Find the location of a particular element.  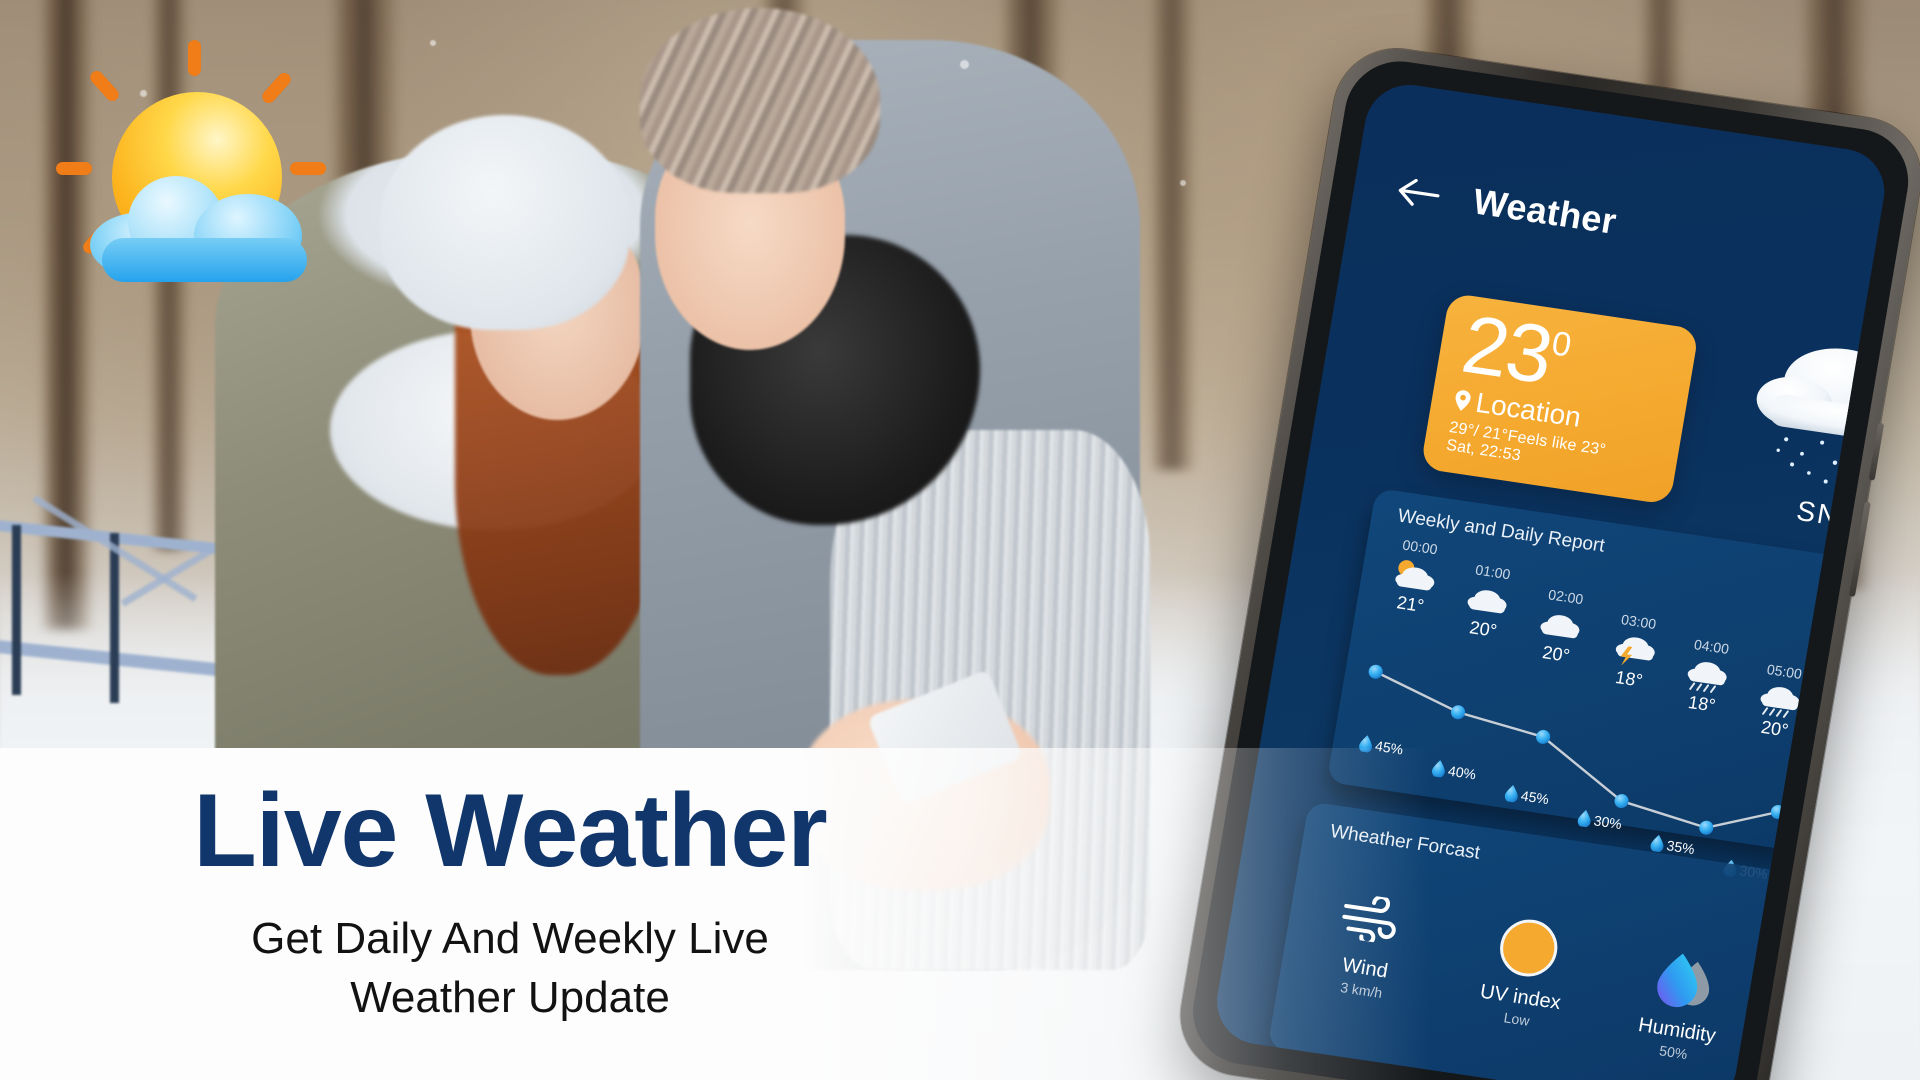

hour-column: 03:00 18° is located at coordinates (1634, 651).